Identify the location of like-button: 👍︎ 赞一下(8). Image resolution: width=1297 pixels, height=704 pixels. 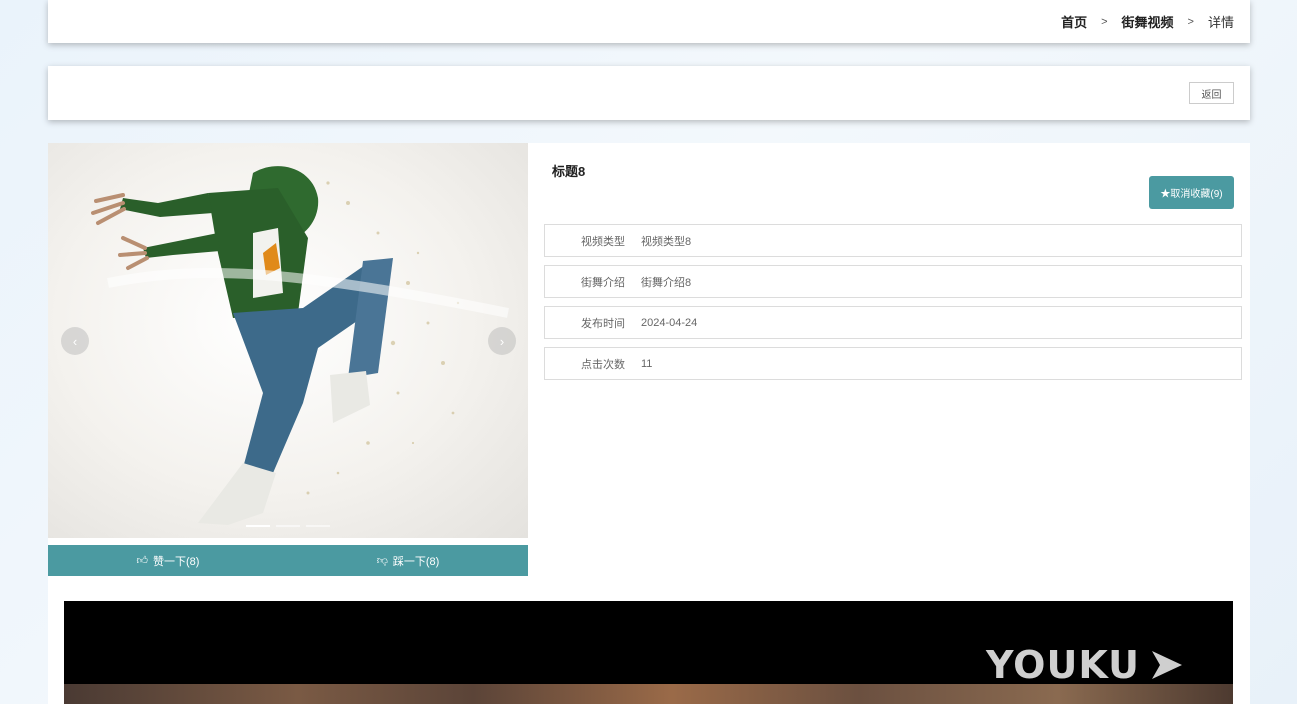
(168, 560).